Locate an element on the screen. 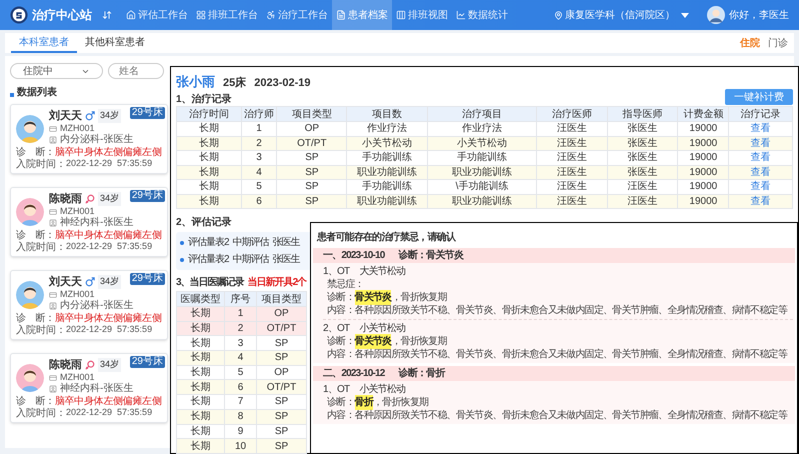  line-text: 各种原因所致关节不稳、骨关节炎、骨折未愈合又未做内固定、骨关节肿瘤、全身情况稽查、病情不稳定等 is located at coordinates (571, 311).